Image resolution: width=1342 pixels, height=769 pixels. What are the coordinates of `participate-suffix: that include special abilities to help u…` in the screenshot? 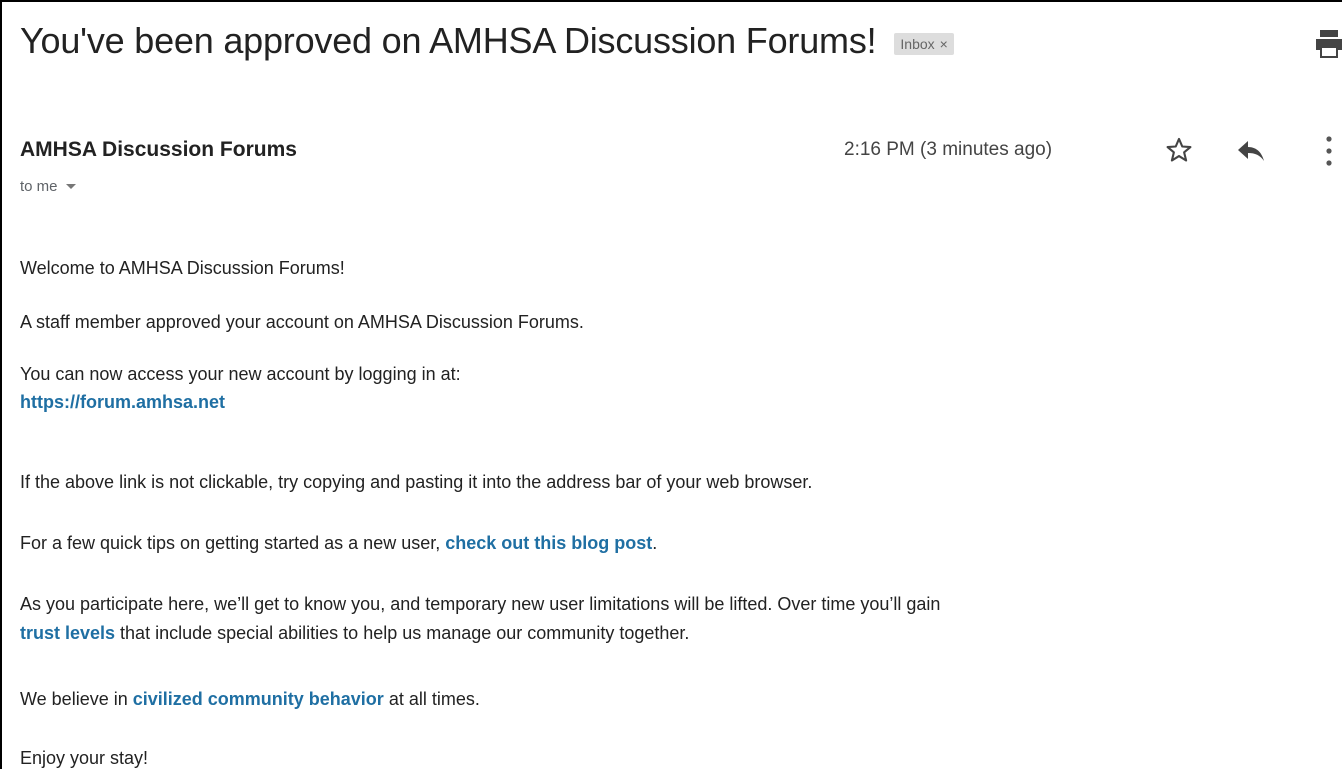 It's located at (402, 633).